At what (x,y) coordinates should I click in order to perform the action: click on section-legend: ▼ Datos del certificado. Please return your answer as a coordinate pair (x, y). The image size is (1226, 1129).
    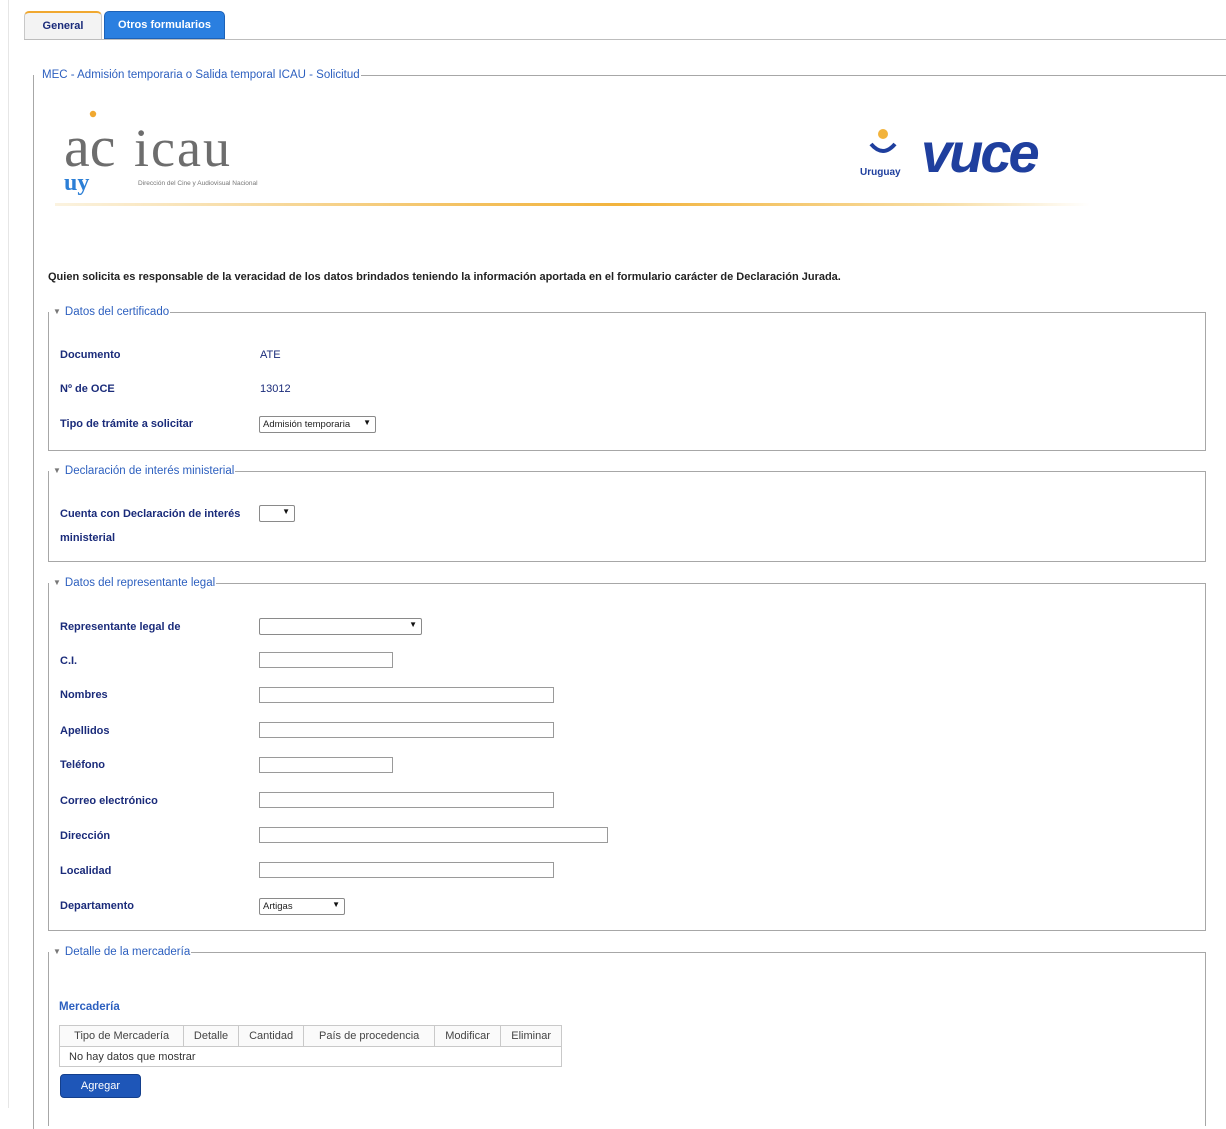
    Looking at the image, I should click on (109, 312).